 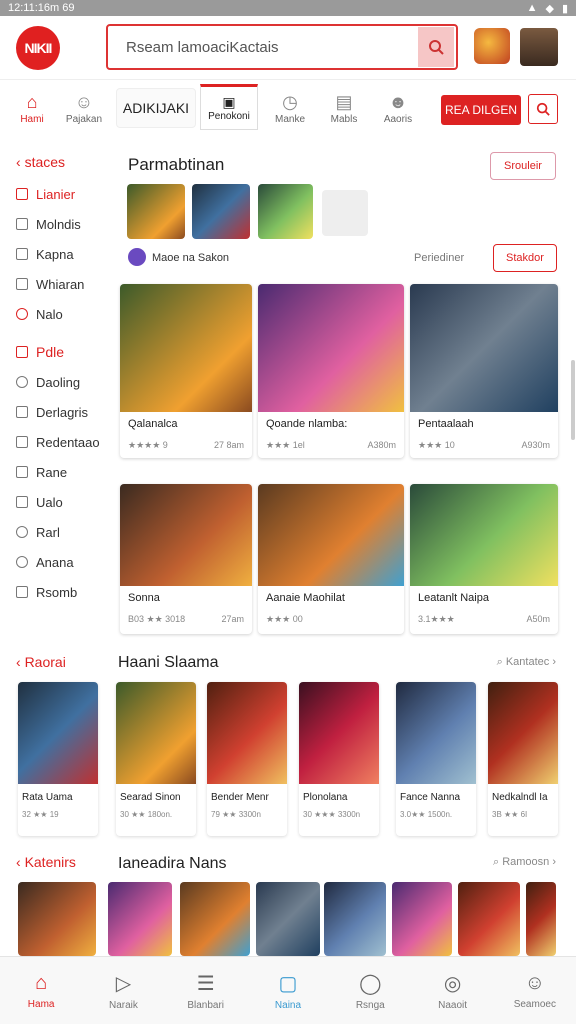 I want to click on bottom-nav-user: ☺ Seamoec, so click(x=535, y=990).